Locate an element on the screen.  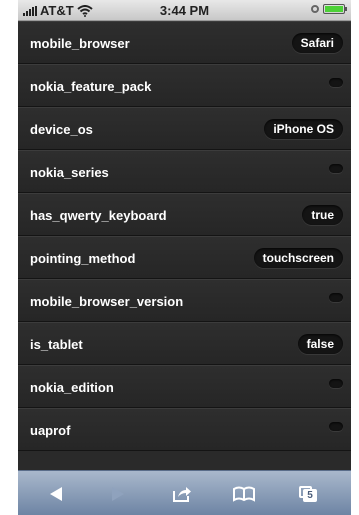
clock: 3:44 PM is located at coordinates (184, 10).